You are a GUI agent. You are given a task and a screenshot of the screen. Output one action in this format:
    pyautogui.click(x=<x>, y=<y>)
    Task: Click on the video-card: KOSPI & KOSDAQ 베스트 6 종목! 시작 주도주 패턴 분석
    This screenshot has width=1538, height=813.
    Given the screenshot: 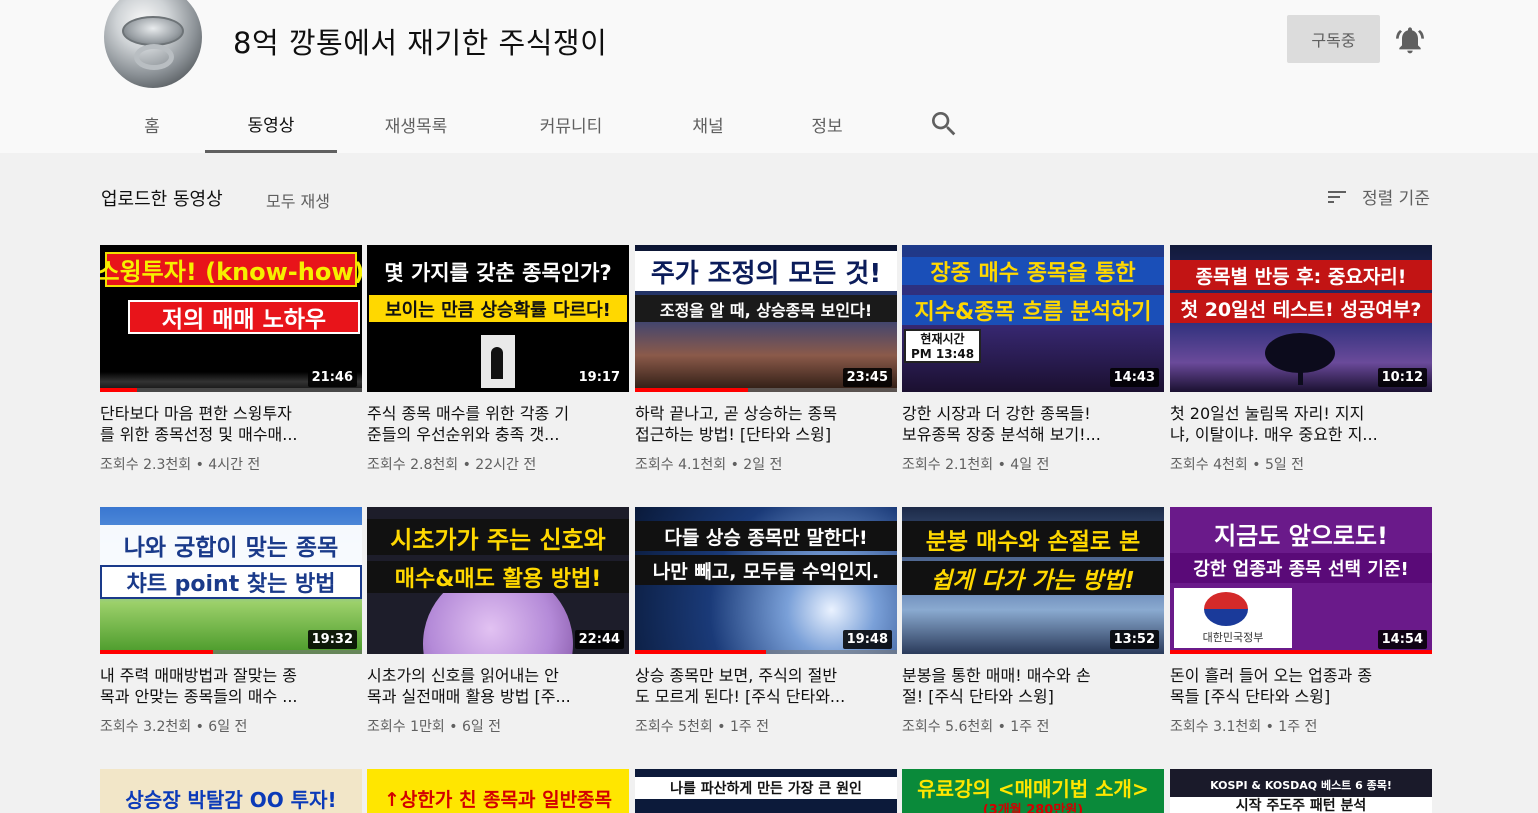 What is the action you would take?
    pyautogui.click(x=1301, y=791)
    